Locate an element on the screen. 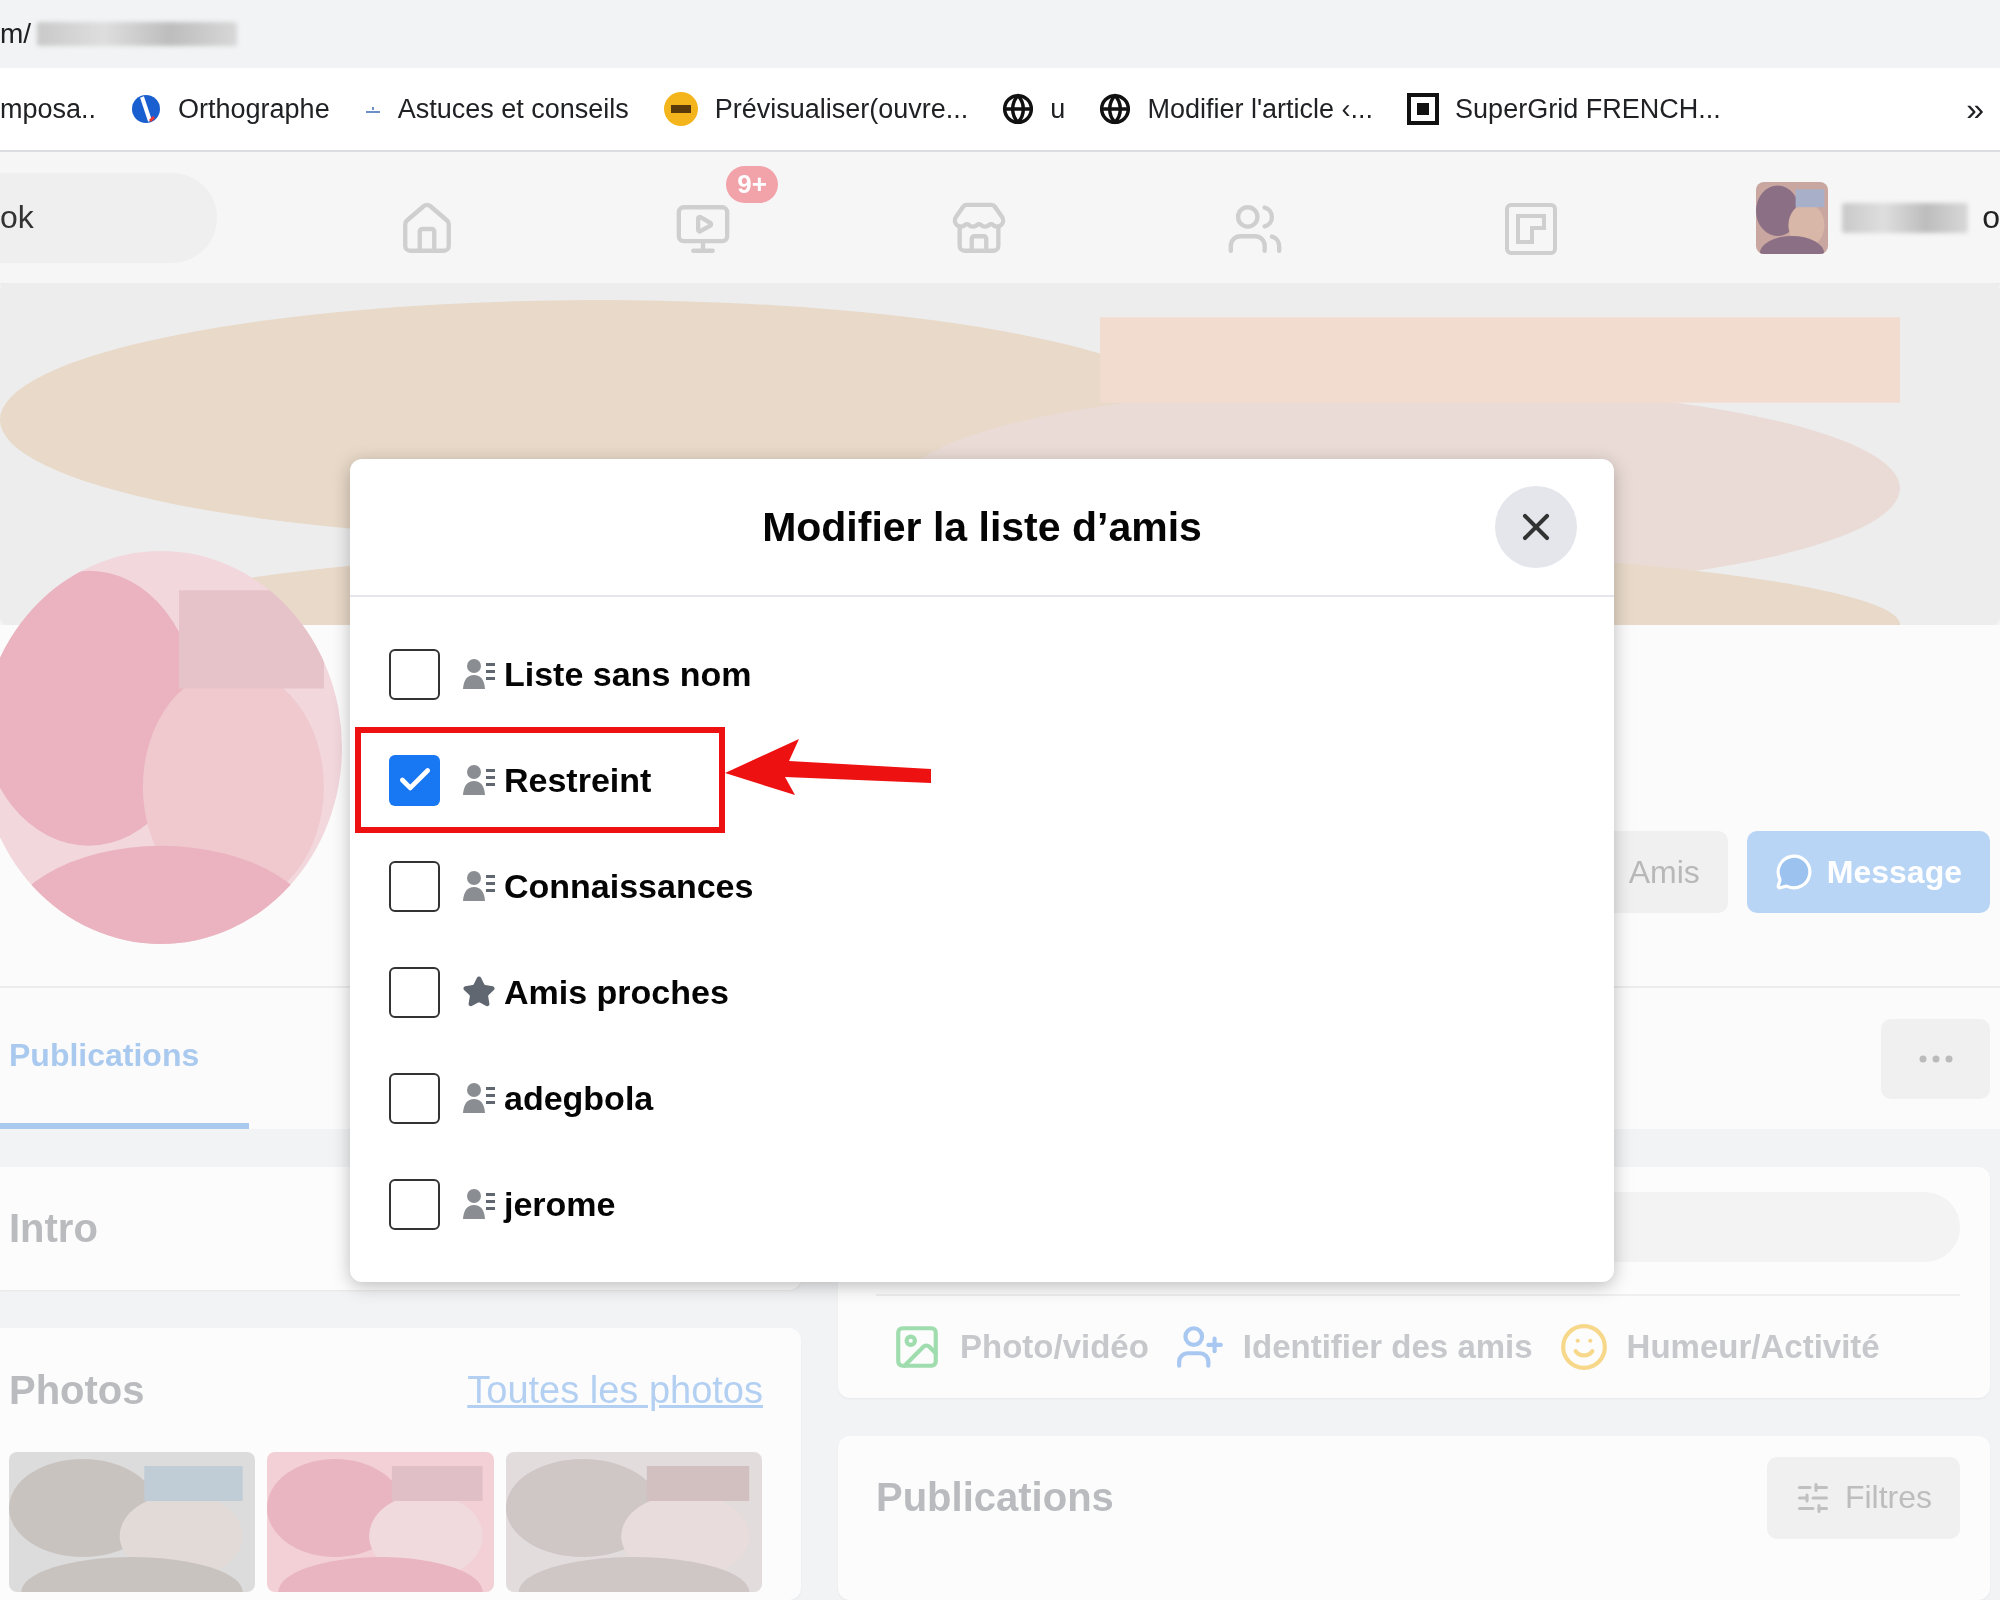 Image resolution: width=2000 pixels, height=1600 pixels. list-name: Liste sans nom is located at coordinates (628, 674).